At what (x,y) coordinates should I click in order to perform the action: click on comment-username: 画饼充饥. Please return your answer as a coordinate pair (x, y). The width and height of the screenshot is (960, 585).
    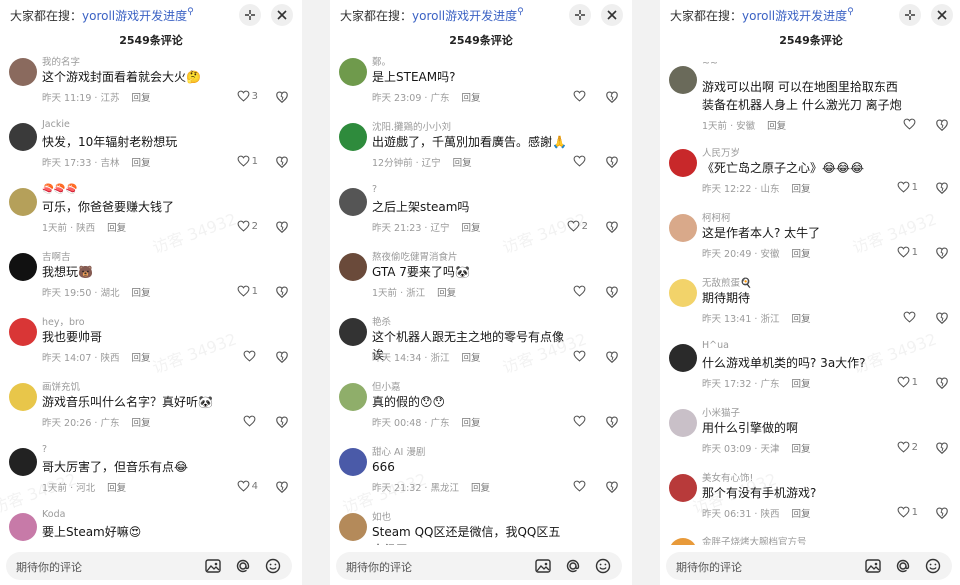
    Looking at the image, I should click on (61, 386).